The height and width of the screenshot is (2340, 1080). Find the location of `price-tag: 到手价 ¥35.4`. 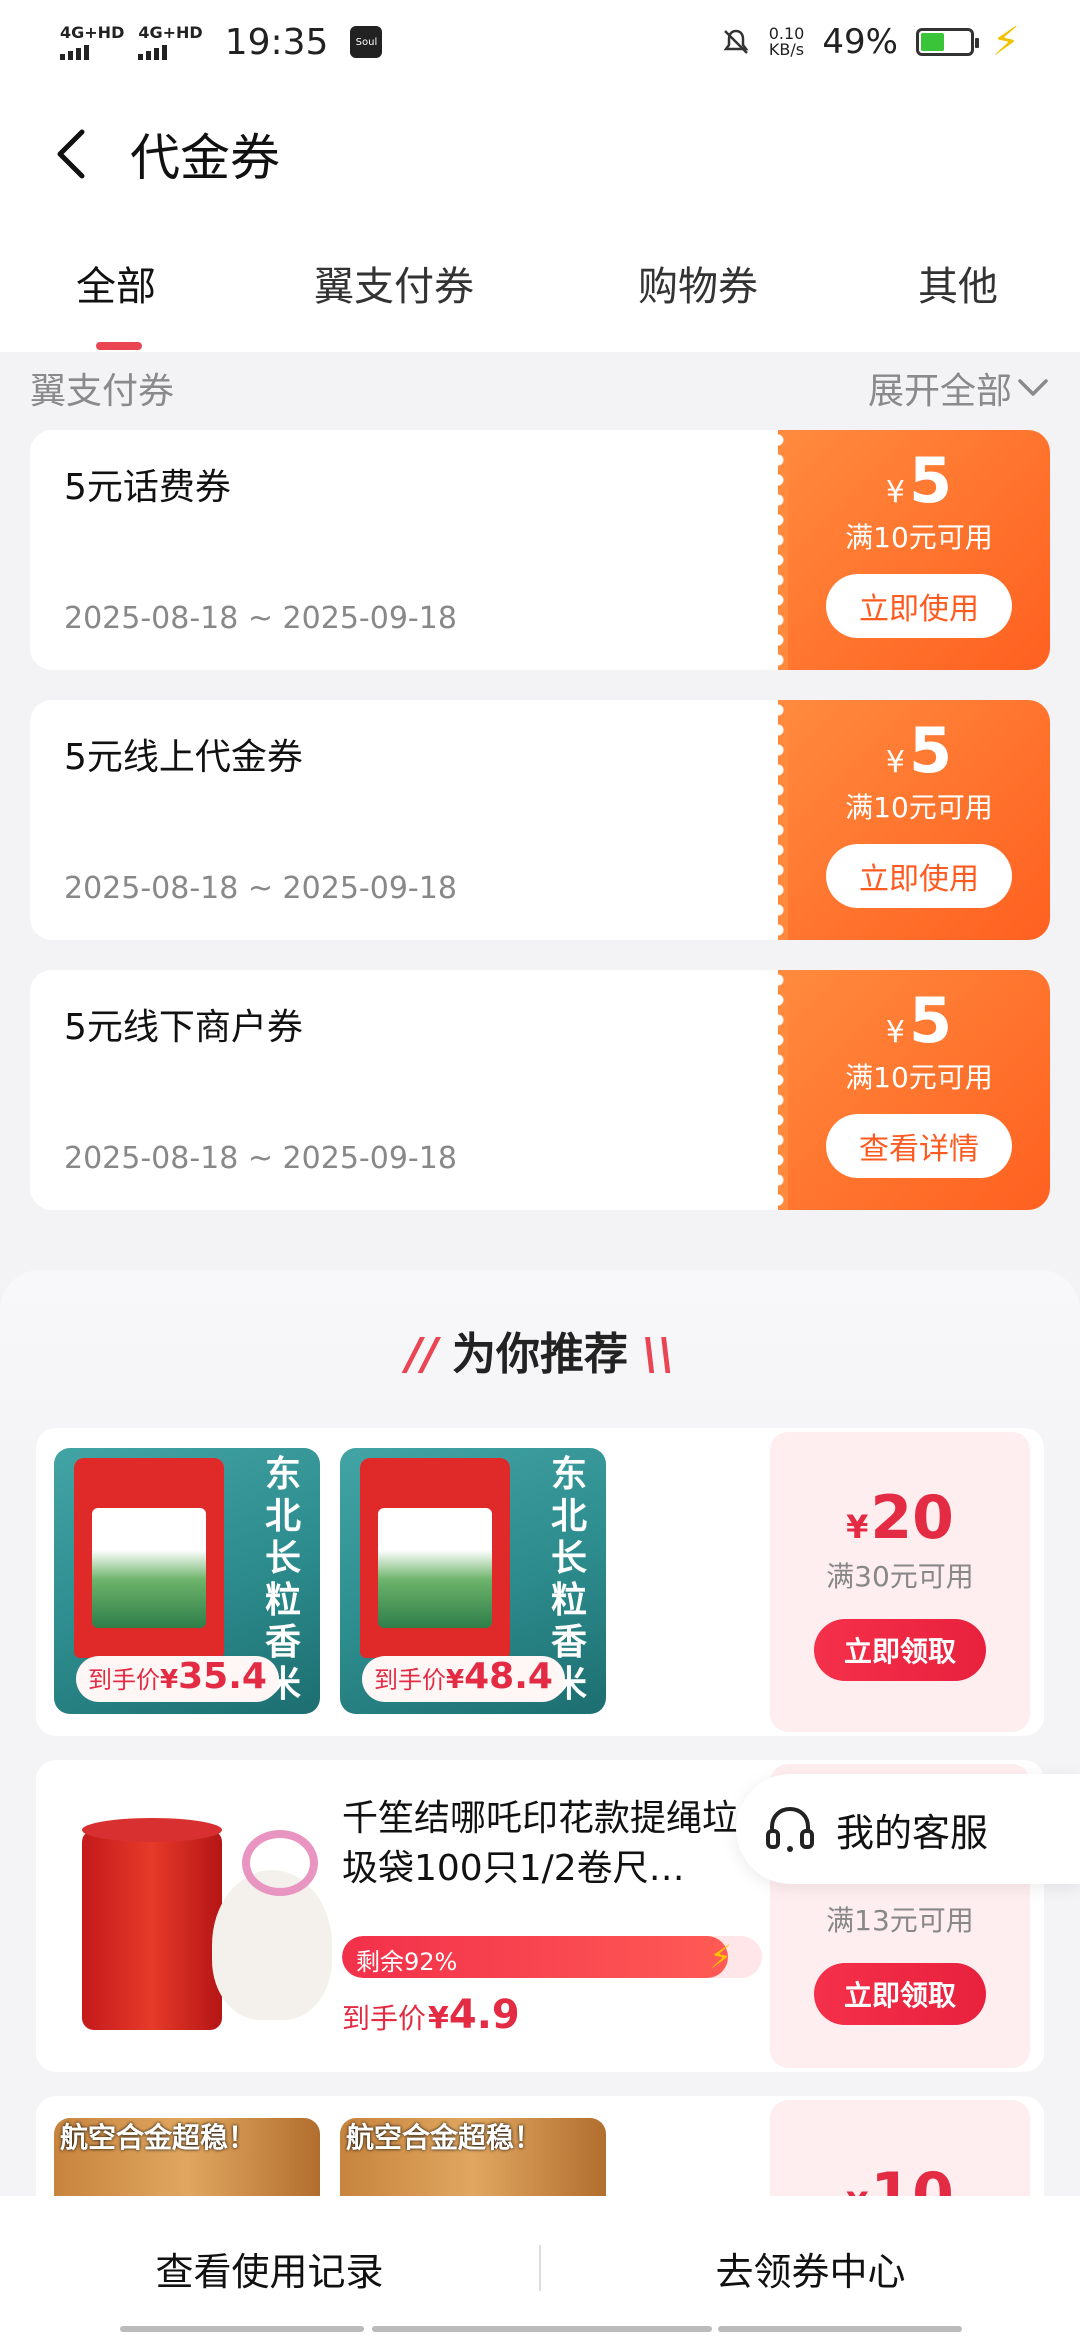

price-tag: 到手价 ¥35.4 is located at coordinates (177, 1679).